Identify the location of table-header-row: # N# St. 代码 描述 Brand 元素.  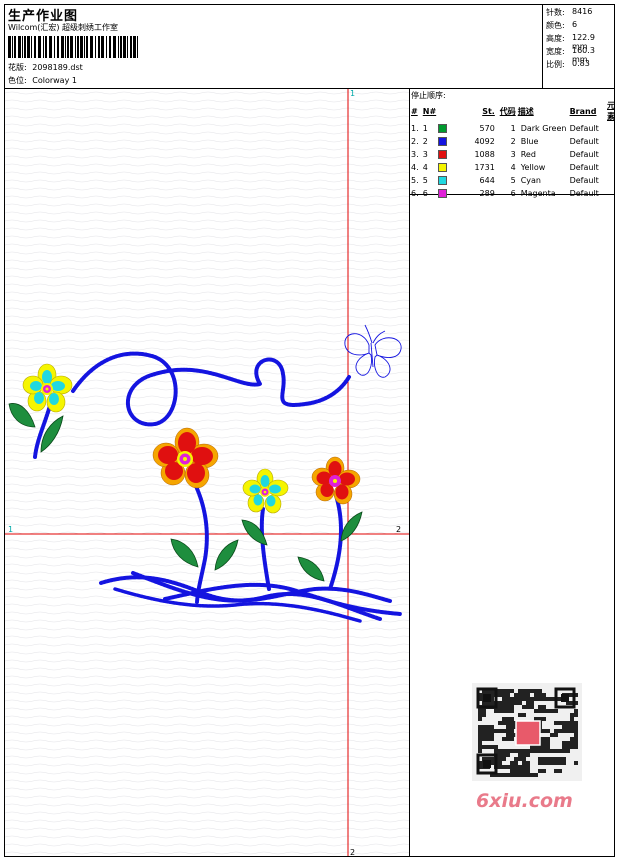
(513, 111).